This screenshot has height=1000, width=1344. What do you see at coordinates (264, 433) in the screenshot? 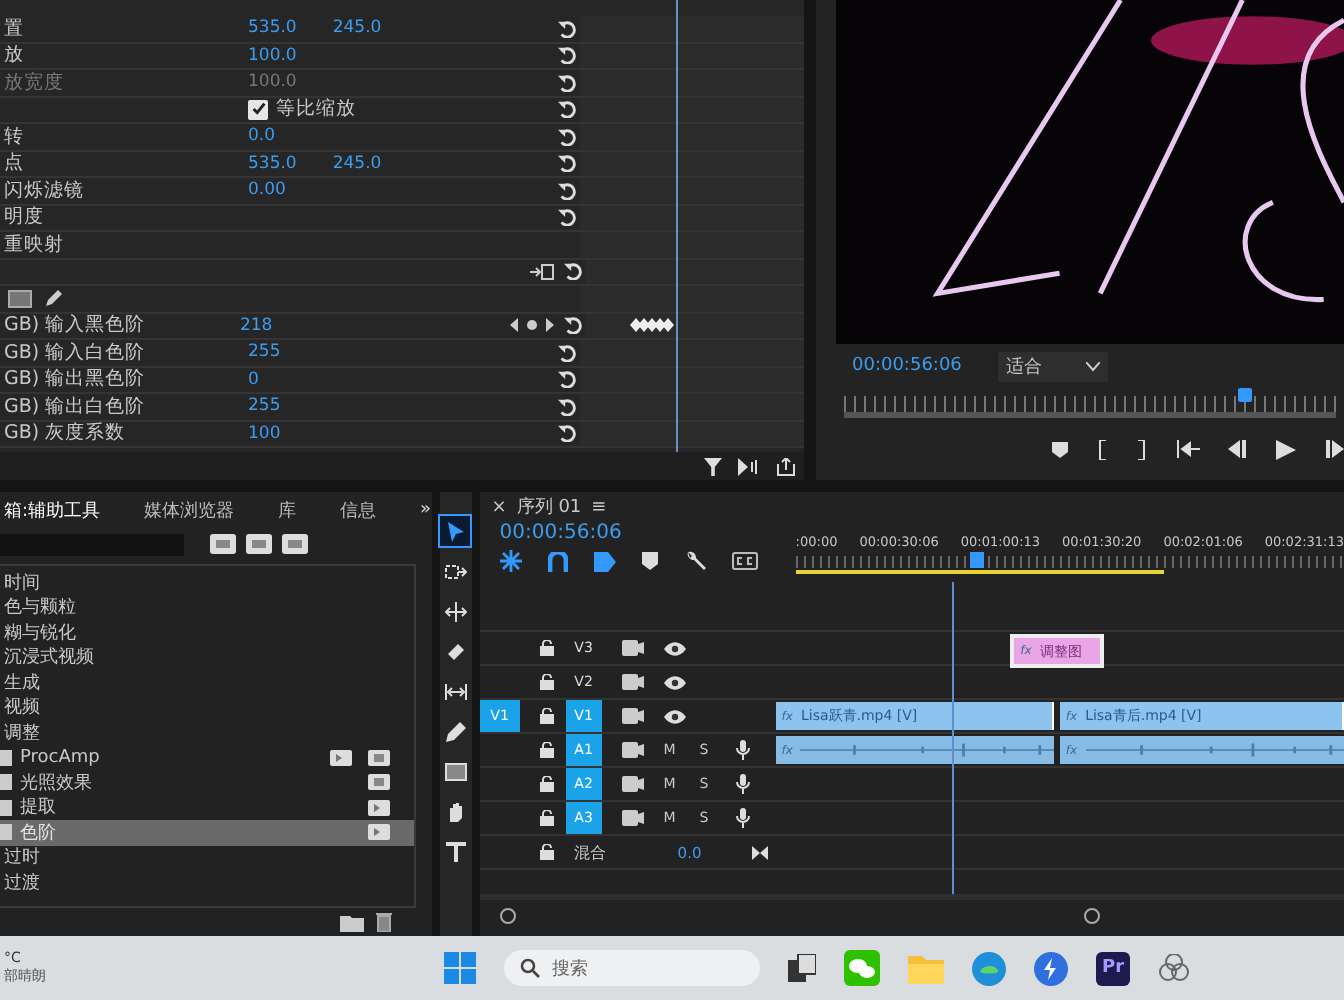
I see `parameter-value: 100` at bounding box center [264, 433].